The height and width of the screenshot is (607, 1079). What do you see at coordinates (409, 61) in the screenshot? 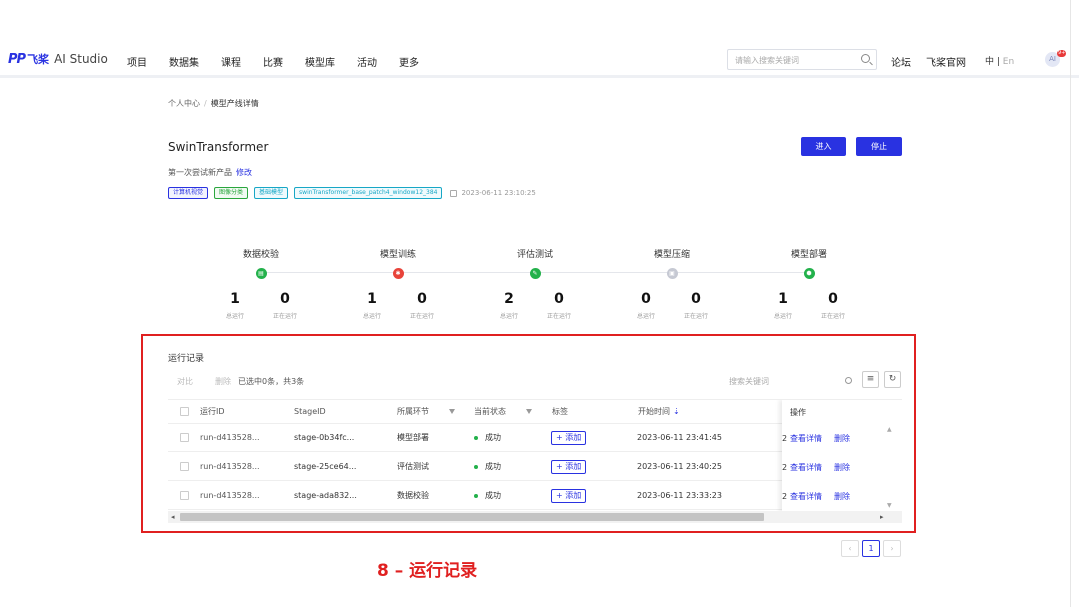
I see `nav-item-more: 更多` at bounding box center [409, 61].